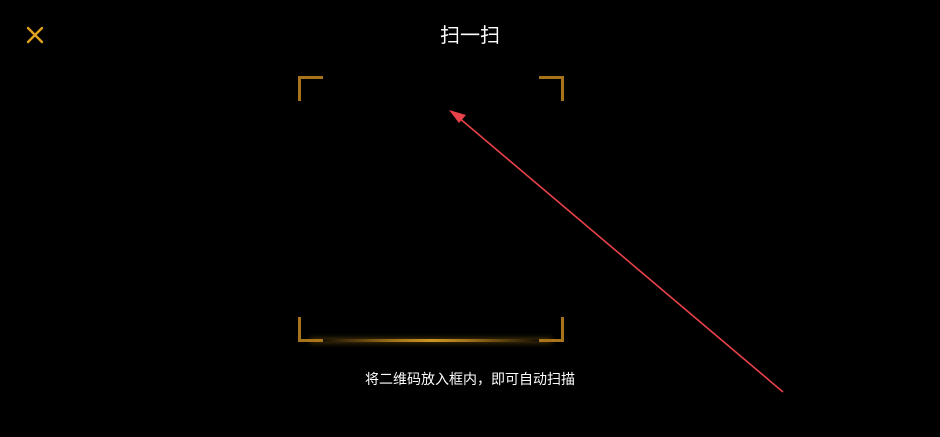 The height and width of the screenshot is (437, 940). What do you see at coordinates (431, 340) in the screenshot?
I see `scan-line` at bounding box center [431, 340].